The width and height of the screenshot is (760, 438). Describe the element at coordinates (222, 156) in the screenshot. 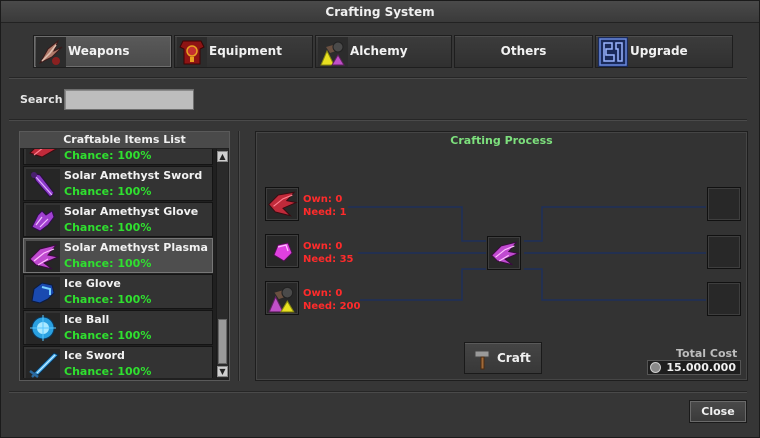

I see `scroll-up-button: ▲` at that location.